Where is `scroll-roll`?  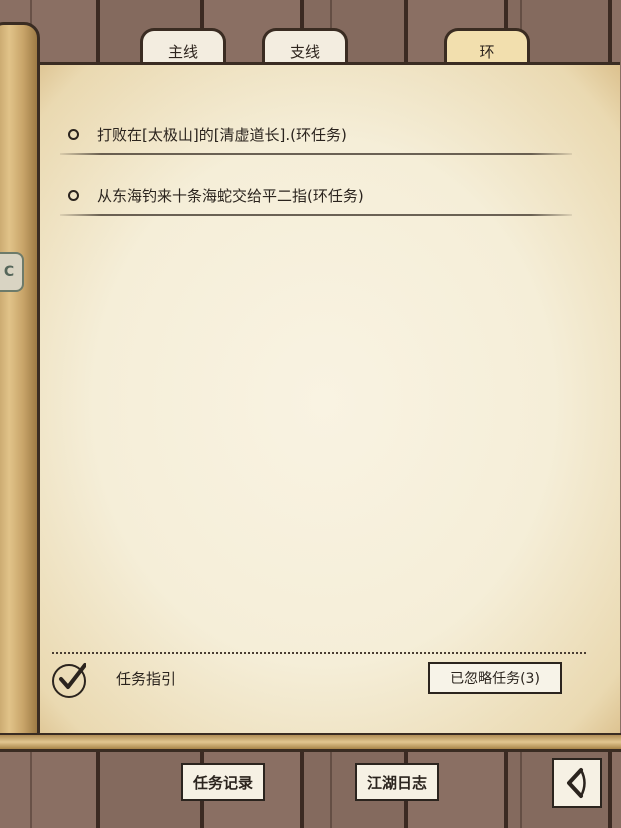 scroll-roll is located at coordinates (20, 385).